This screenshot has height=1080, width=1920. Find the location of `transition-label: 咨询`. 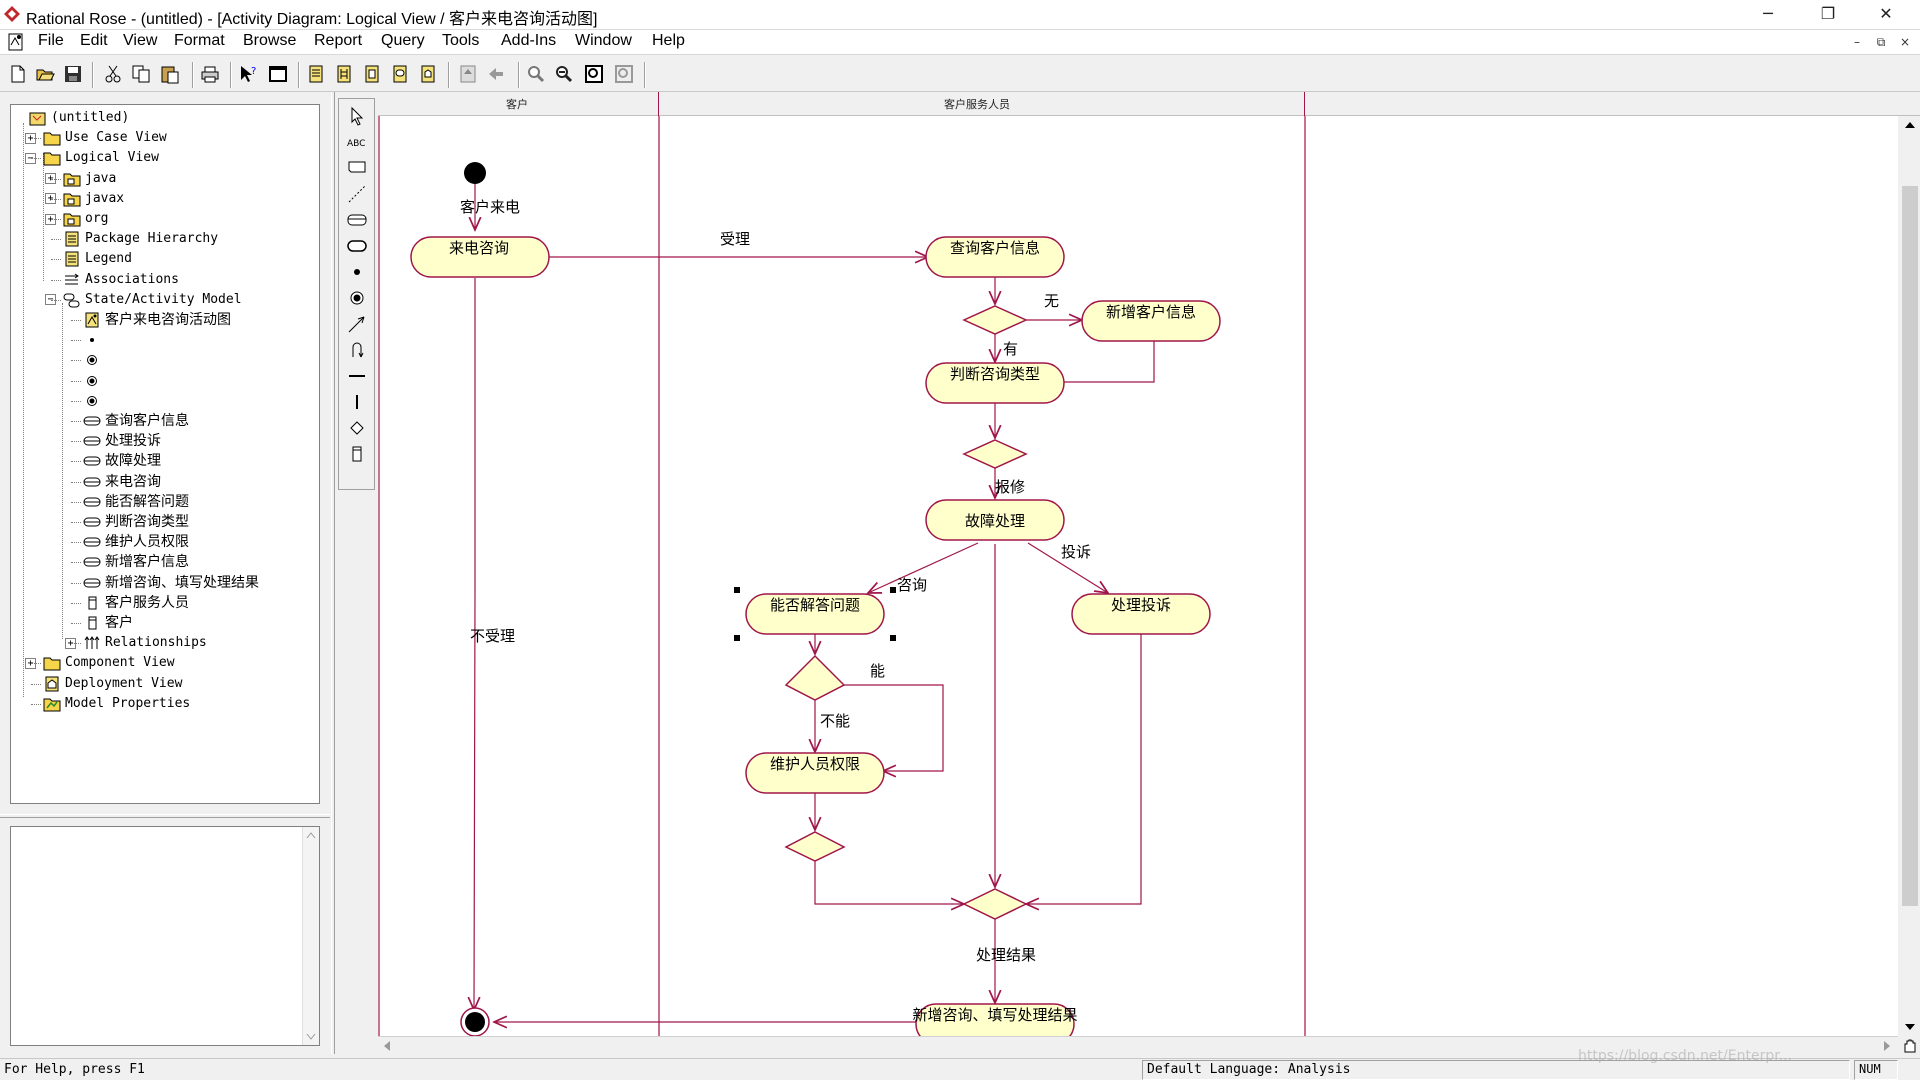

transition-label: 咨询 is located at coordinates (912, 585).